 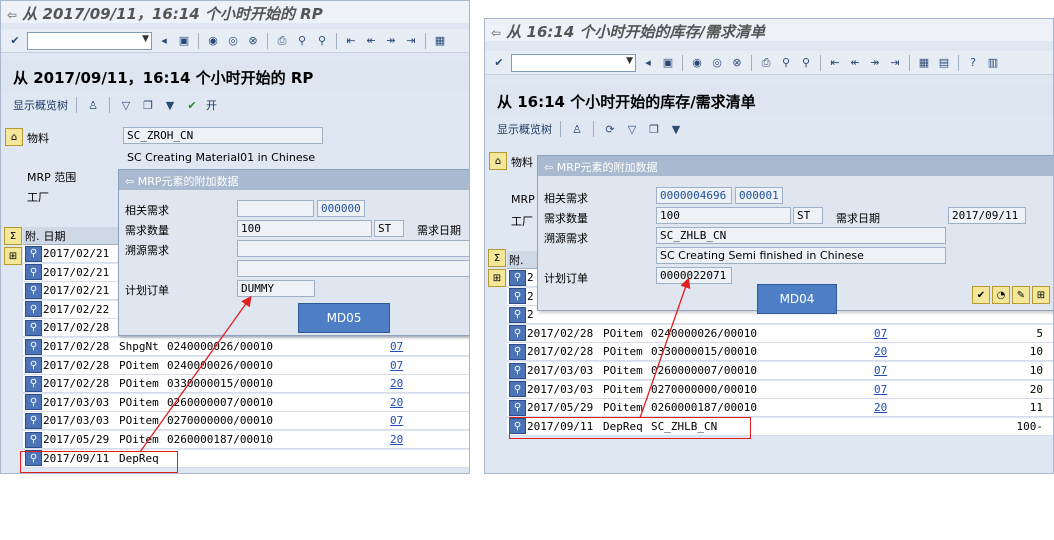 I want to click on edit-pencil-icon: ✎, so click(x=1021, y=295).